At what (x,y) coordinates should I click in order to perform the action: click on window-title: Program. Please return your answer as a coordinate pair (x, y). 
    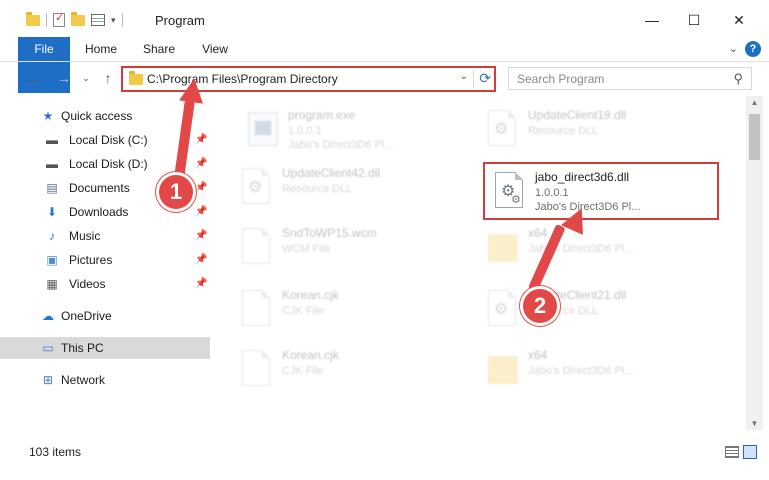
    Looking at the image, I should click on (180, 20).